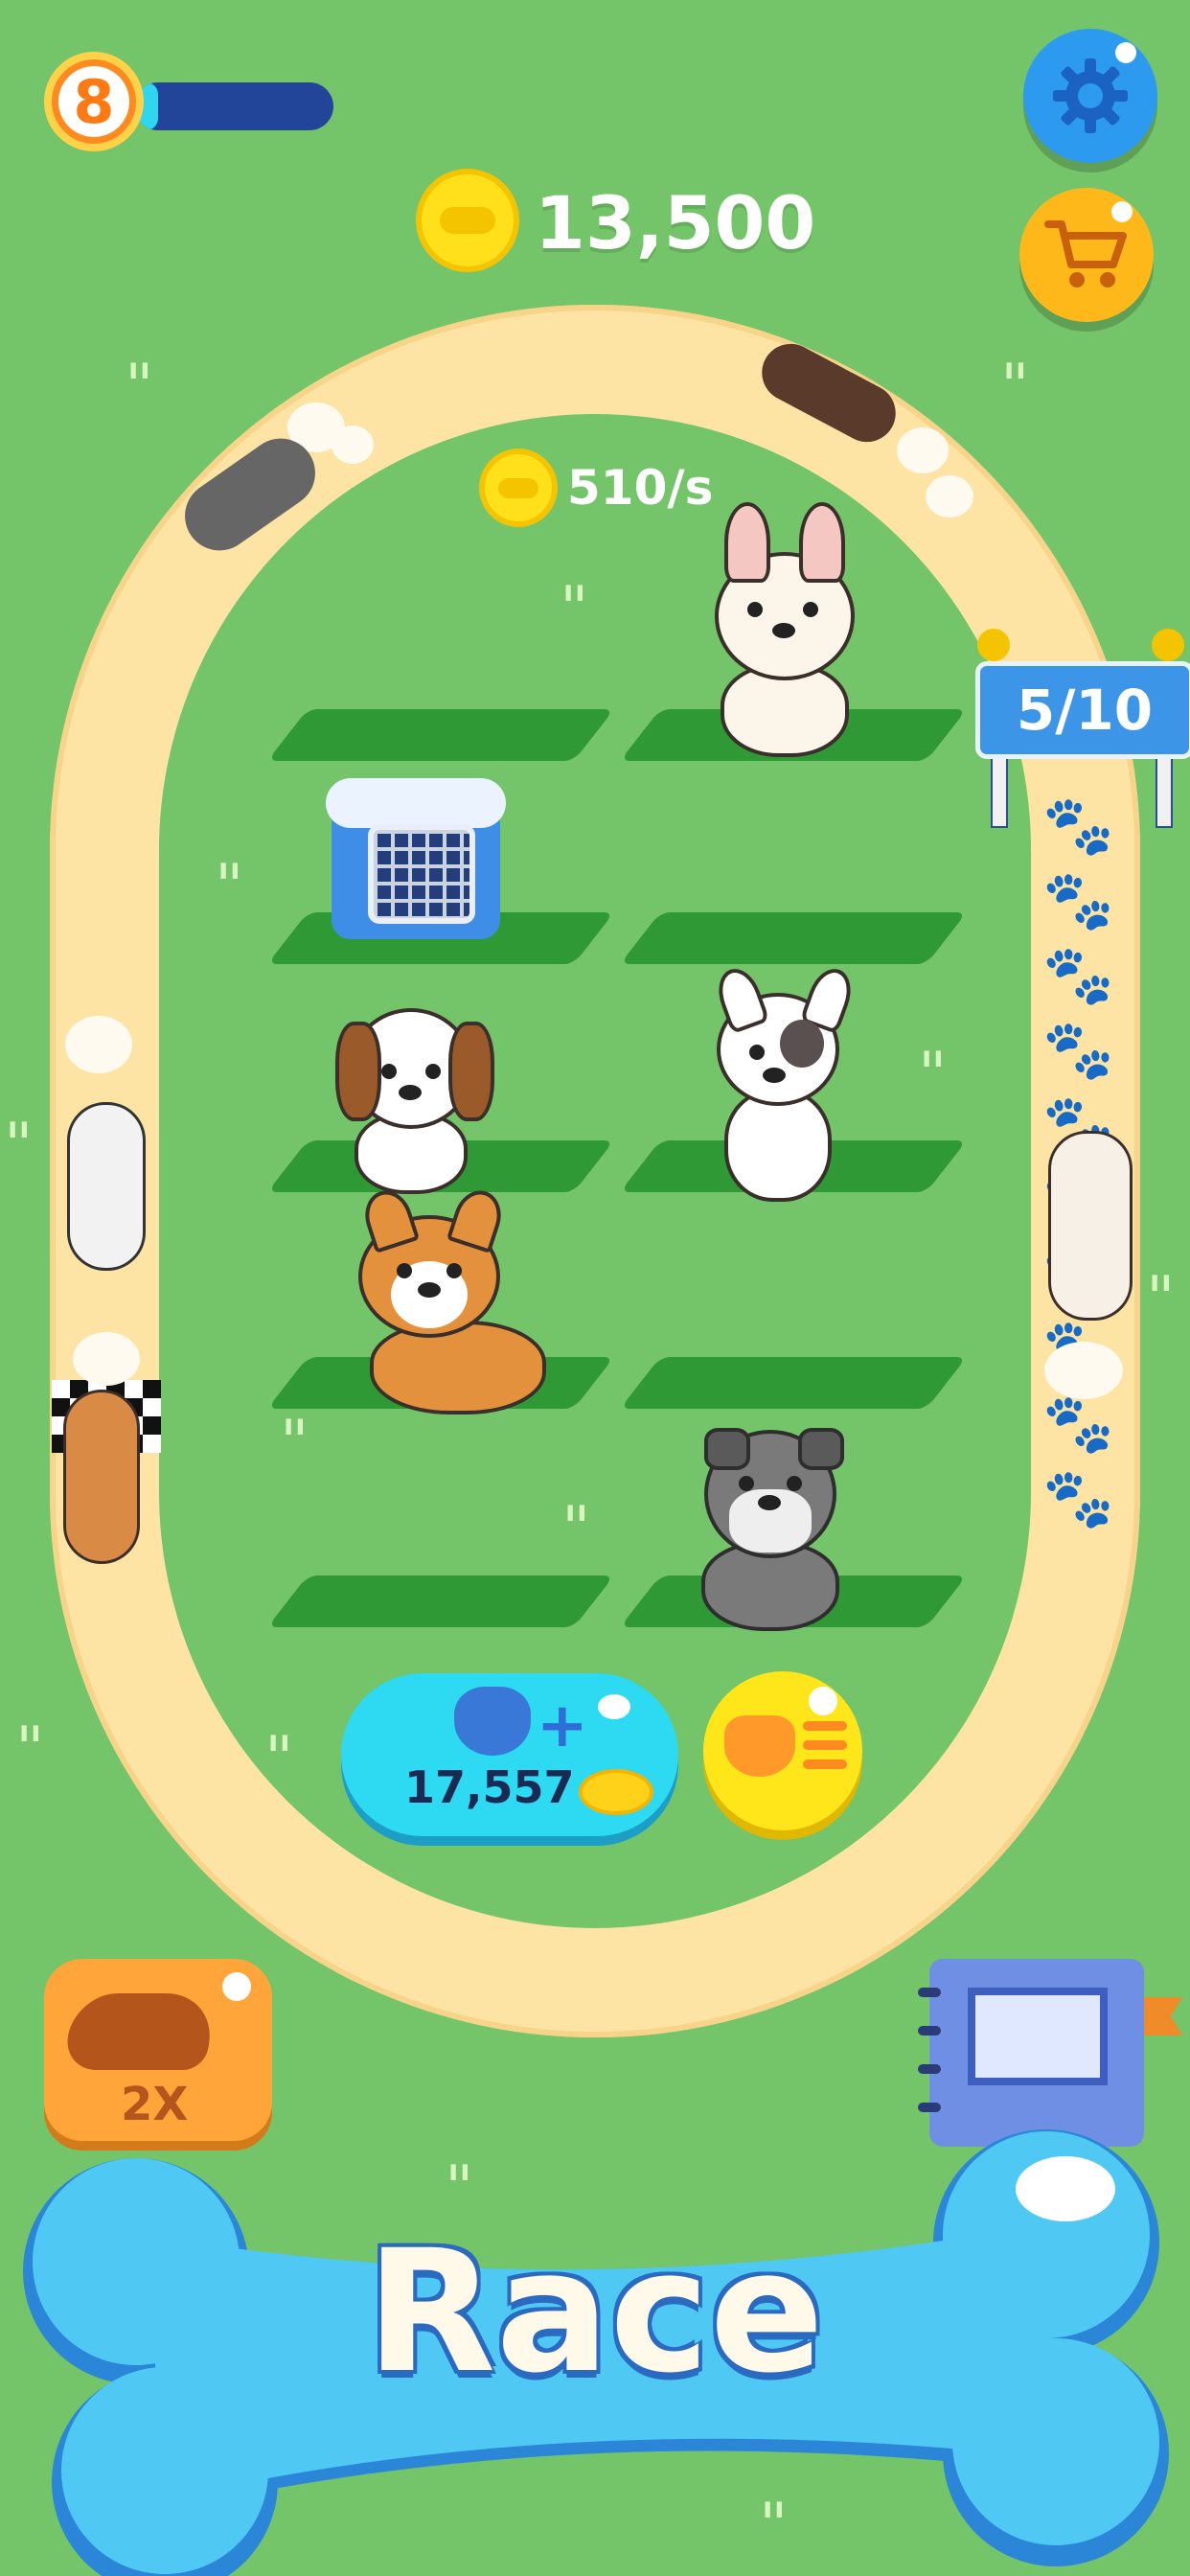  What do you see at coordinates (429, 1299) in the screenshot?
I see `corgi` at bounding box center [429, 1299].